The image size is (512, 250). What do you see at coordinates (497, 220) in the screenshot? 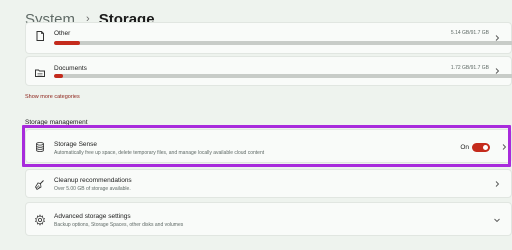
I see `chevron-down-icon` at bounding box center [497, 220].